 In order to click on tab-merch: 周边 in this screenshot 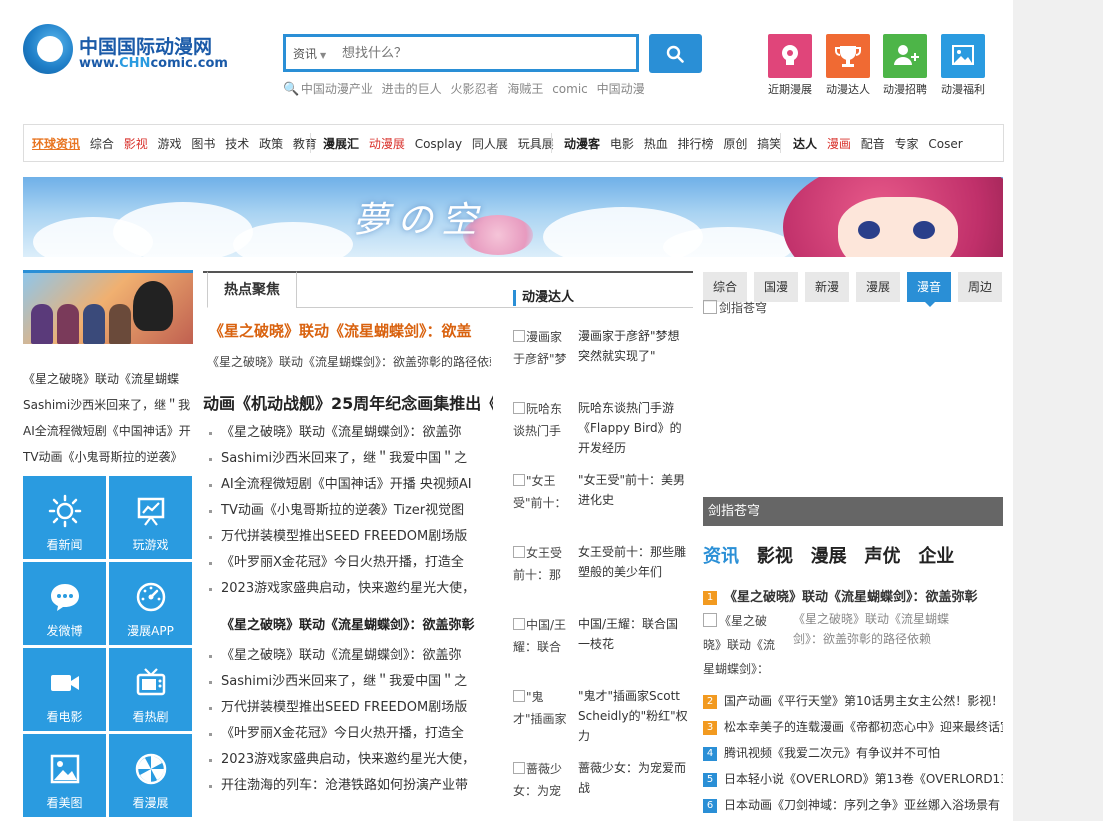, I will do `click(980, 287)`.